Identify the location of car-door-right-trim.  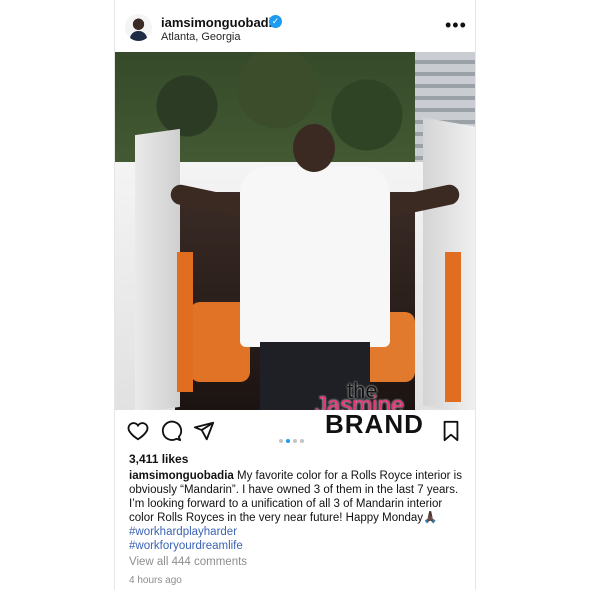
(453, 327).